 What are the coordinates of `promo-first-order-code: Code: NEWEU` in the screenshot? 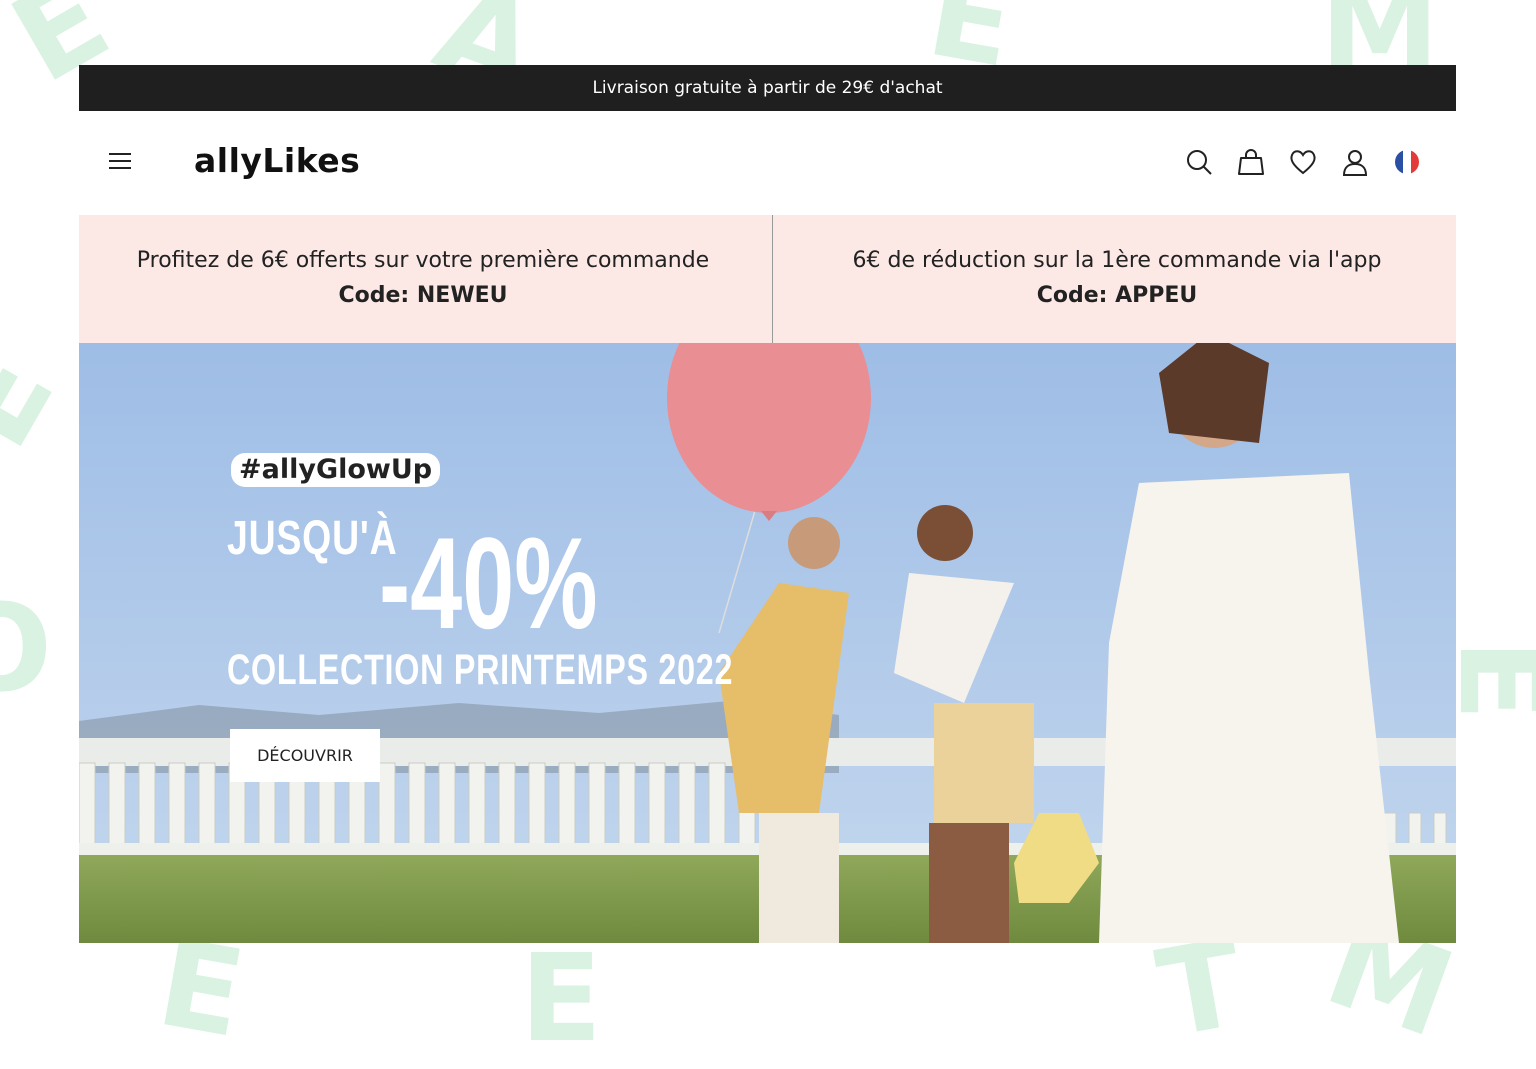 It's located at (423, 295).